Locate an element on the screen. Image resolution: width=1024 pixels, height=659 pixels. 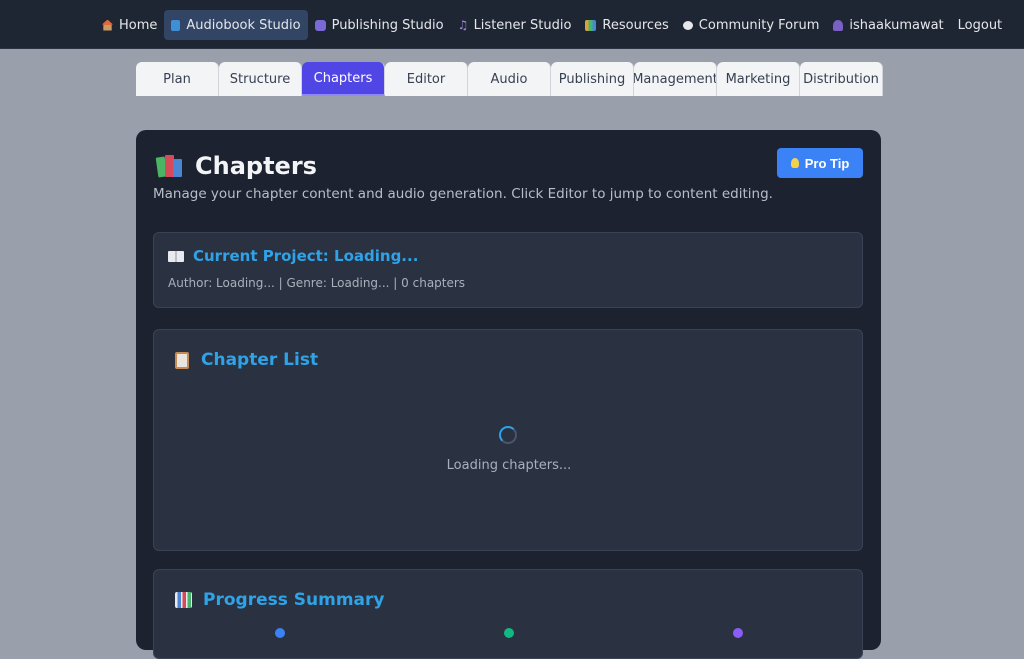
tab-plan: Plan is located at coordinates (177, 79).